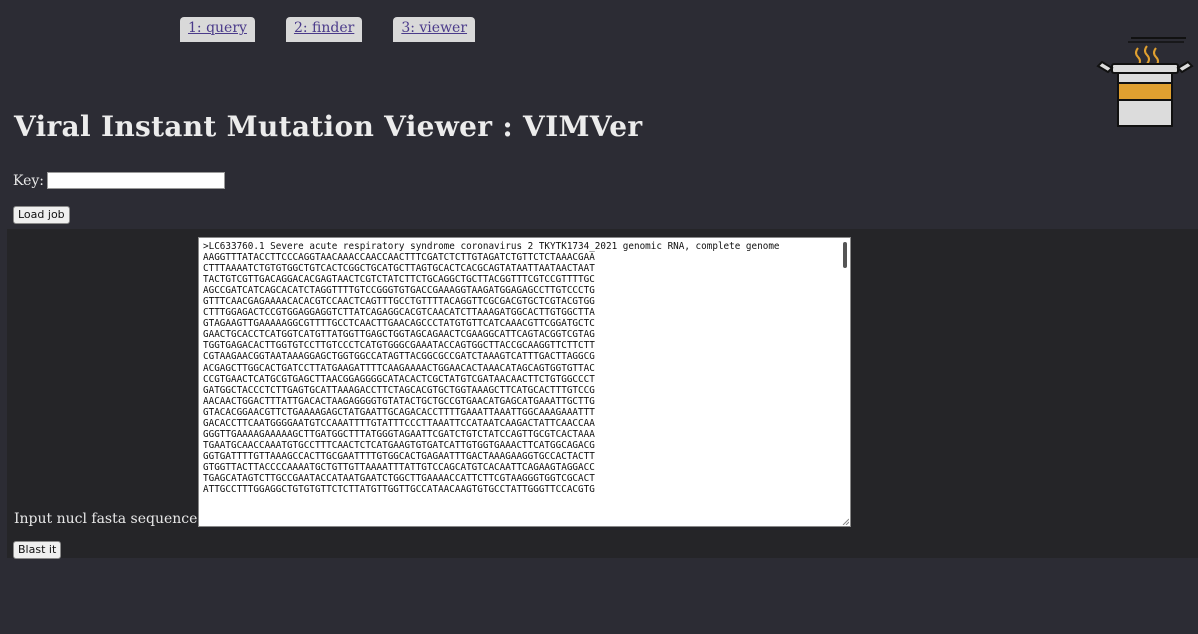 The height and width of the screenshot is (634, 1198). I want to click on resize-handle-icon, so click(845, 521).